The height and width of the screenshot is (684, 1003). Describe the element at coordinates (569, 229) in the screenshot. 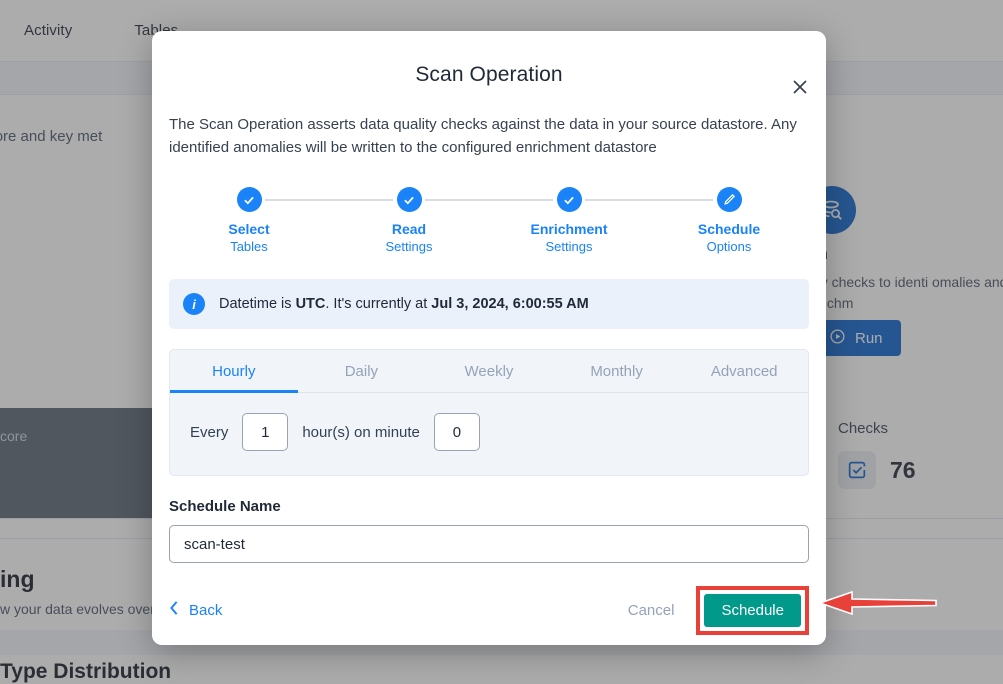

I see `stepper-step-label: Enrichment` at that location.